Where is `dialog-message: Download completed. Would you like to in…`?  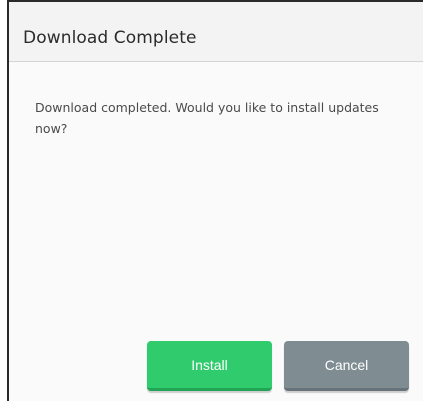
dialog-message: Download completed. Would you like to in… is located at coordinates (207, 118).